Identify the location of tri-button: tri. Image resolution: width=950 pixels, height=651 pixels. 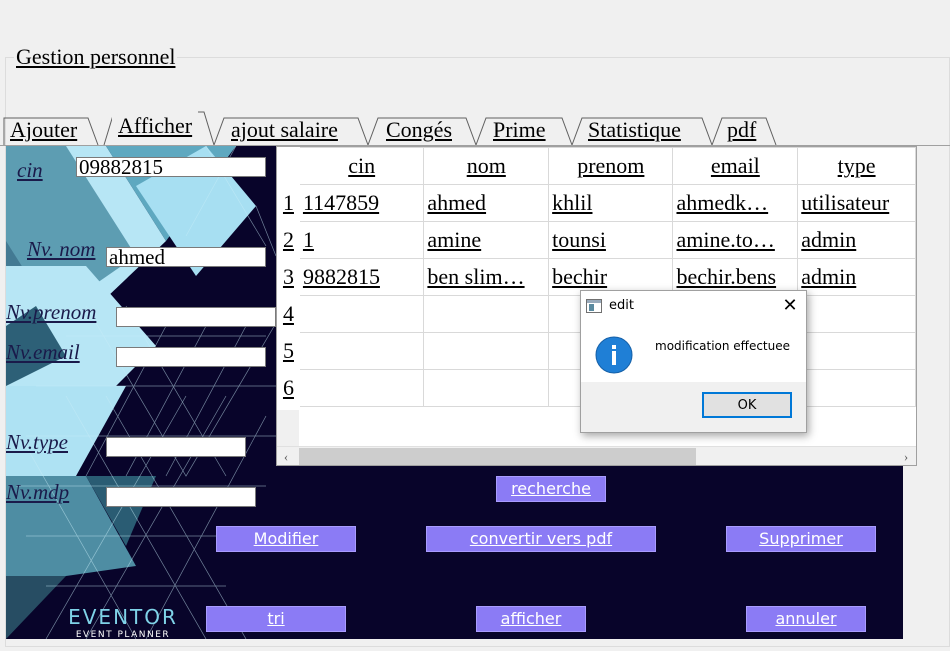
(276, 619).